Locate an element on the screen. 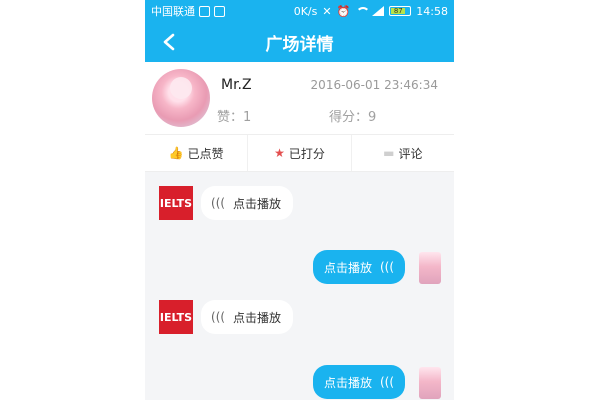 This screenshot has height=400, width=600. action-bar: 👍 已点赞 ★ 已打分 ▬ 评论 is located at coordinates (299, 153).